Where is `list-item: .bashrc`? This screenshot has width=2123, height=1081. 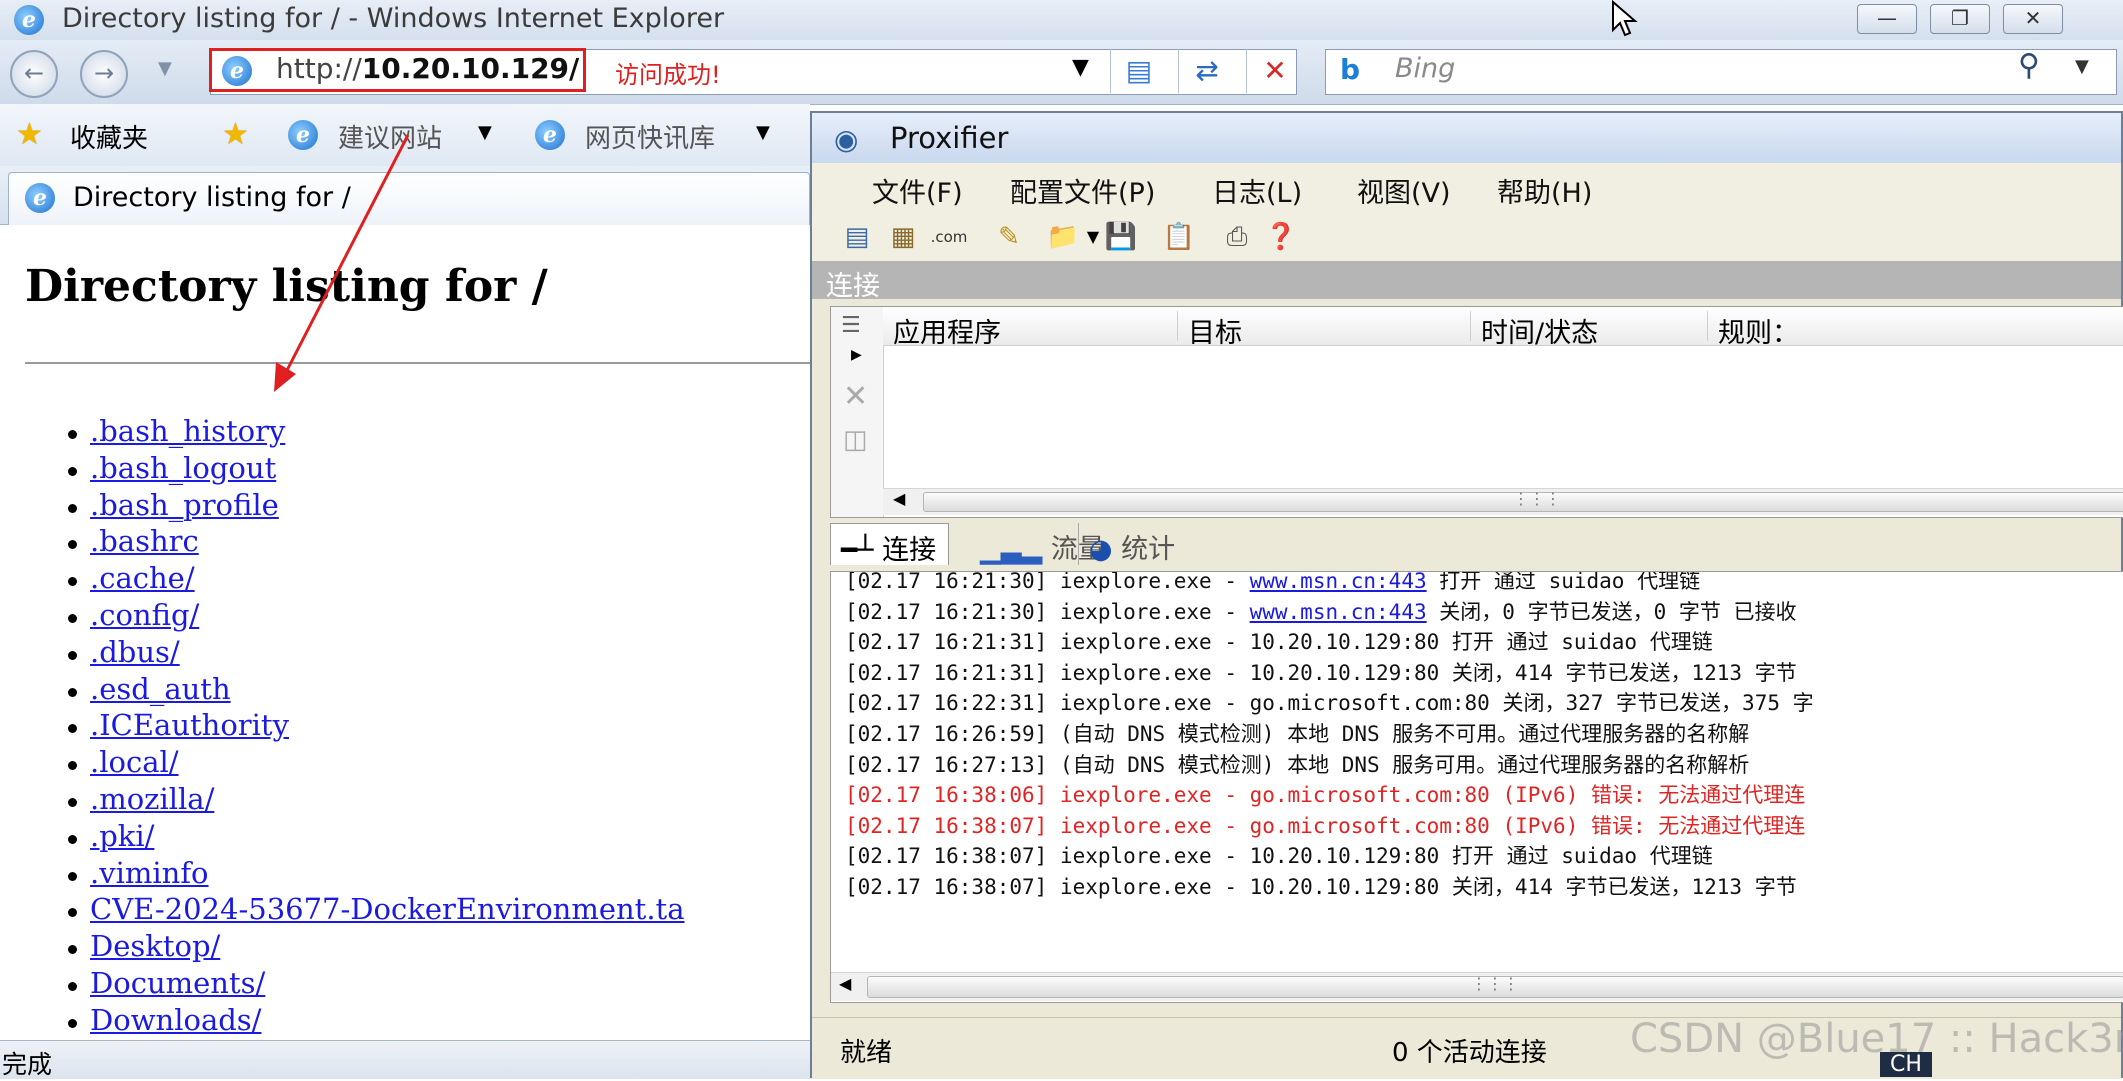 list-item: .bashrc is located at coordinates (376, 541).